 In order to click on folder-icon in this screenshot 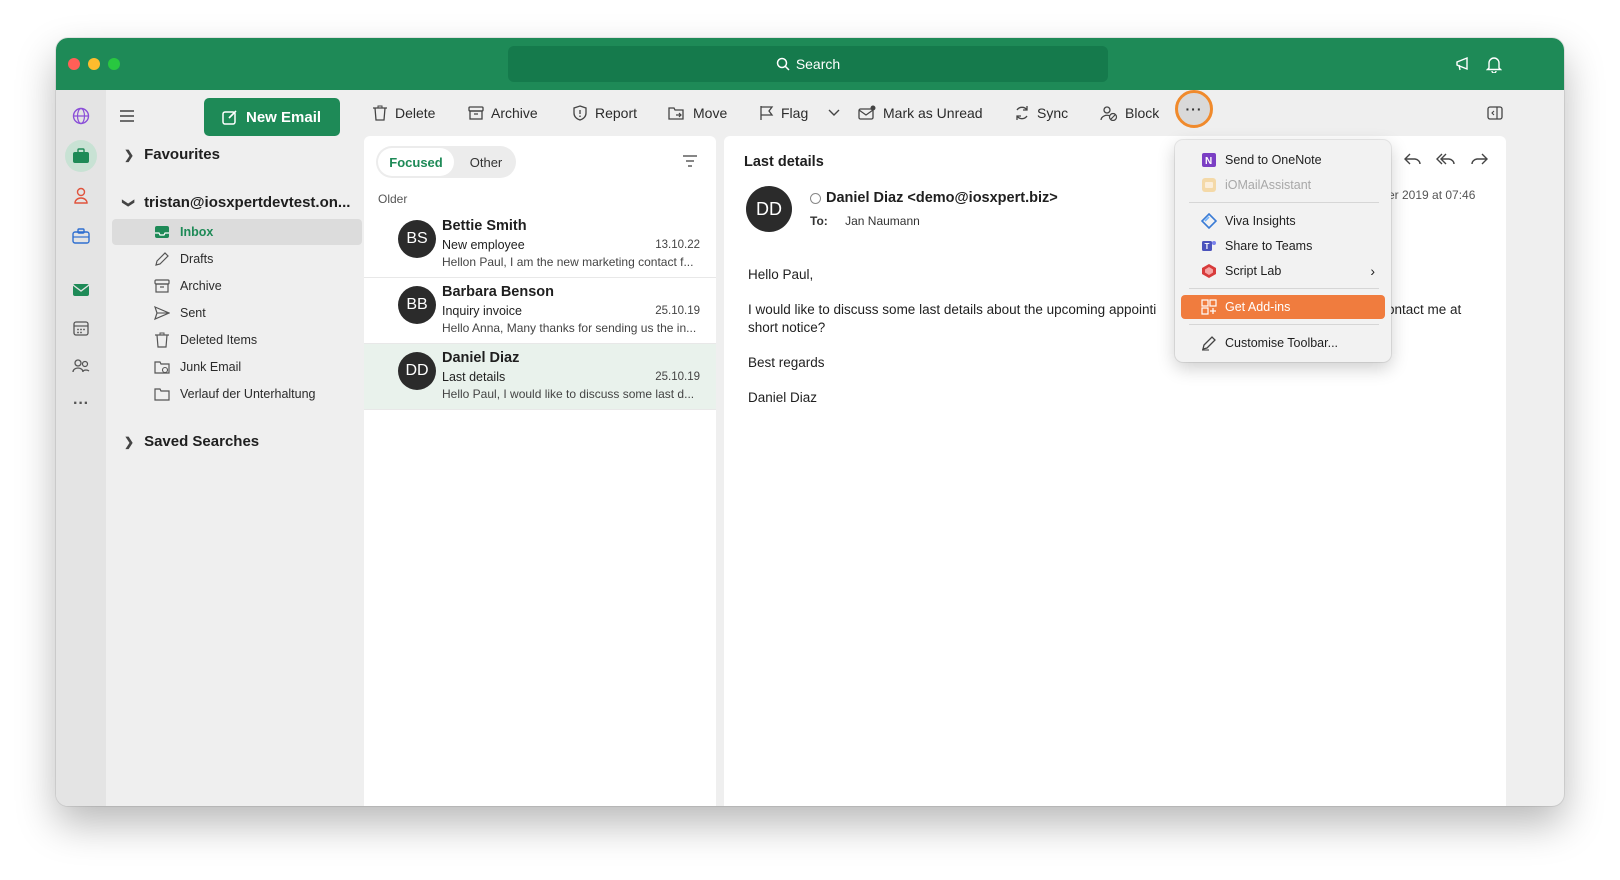, I will do `click(162, 394)`.